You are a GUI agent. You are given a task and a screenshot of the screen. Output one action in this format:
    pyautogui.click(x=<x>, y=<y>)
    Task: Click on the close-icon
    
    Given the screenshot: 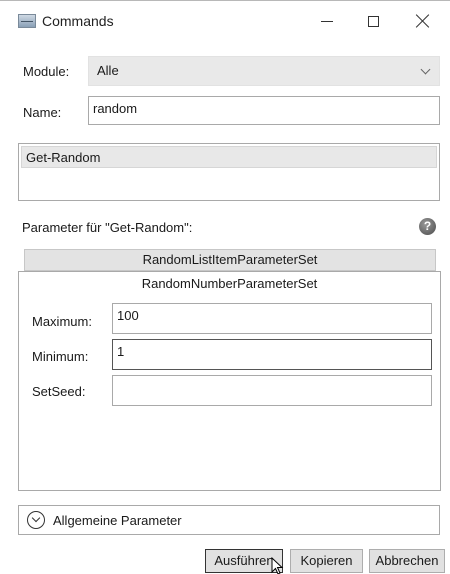 What is the action you would take?
    pyautogui.click(x=423, y=21)
    